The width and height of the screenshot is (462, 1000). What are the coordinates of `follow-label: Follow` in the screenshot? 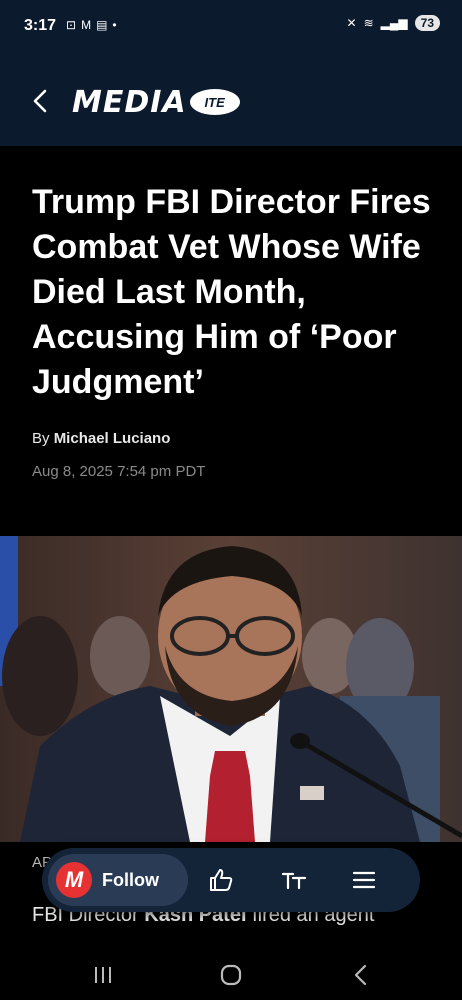 It's located at (130, 879).